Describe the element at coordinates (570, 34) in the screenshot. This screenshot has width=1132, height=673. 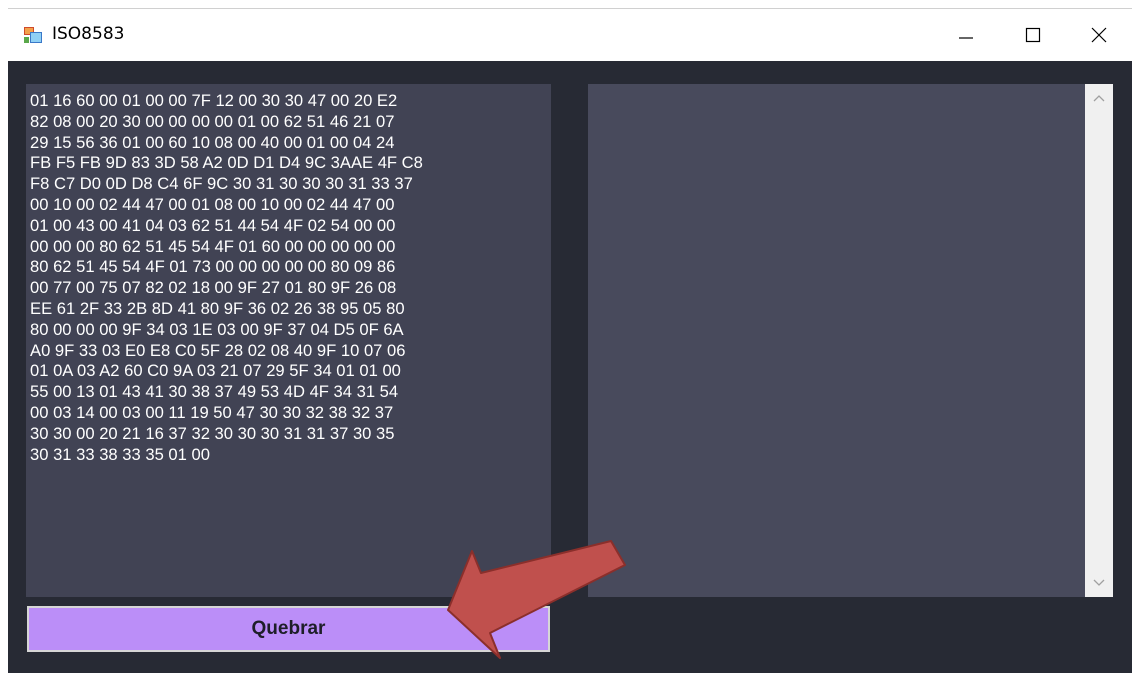
I see `title-bar: ISO8583` at that location.